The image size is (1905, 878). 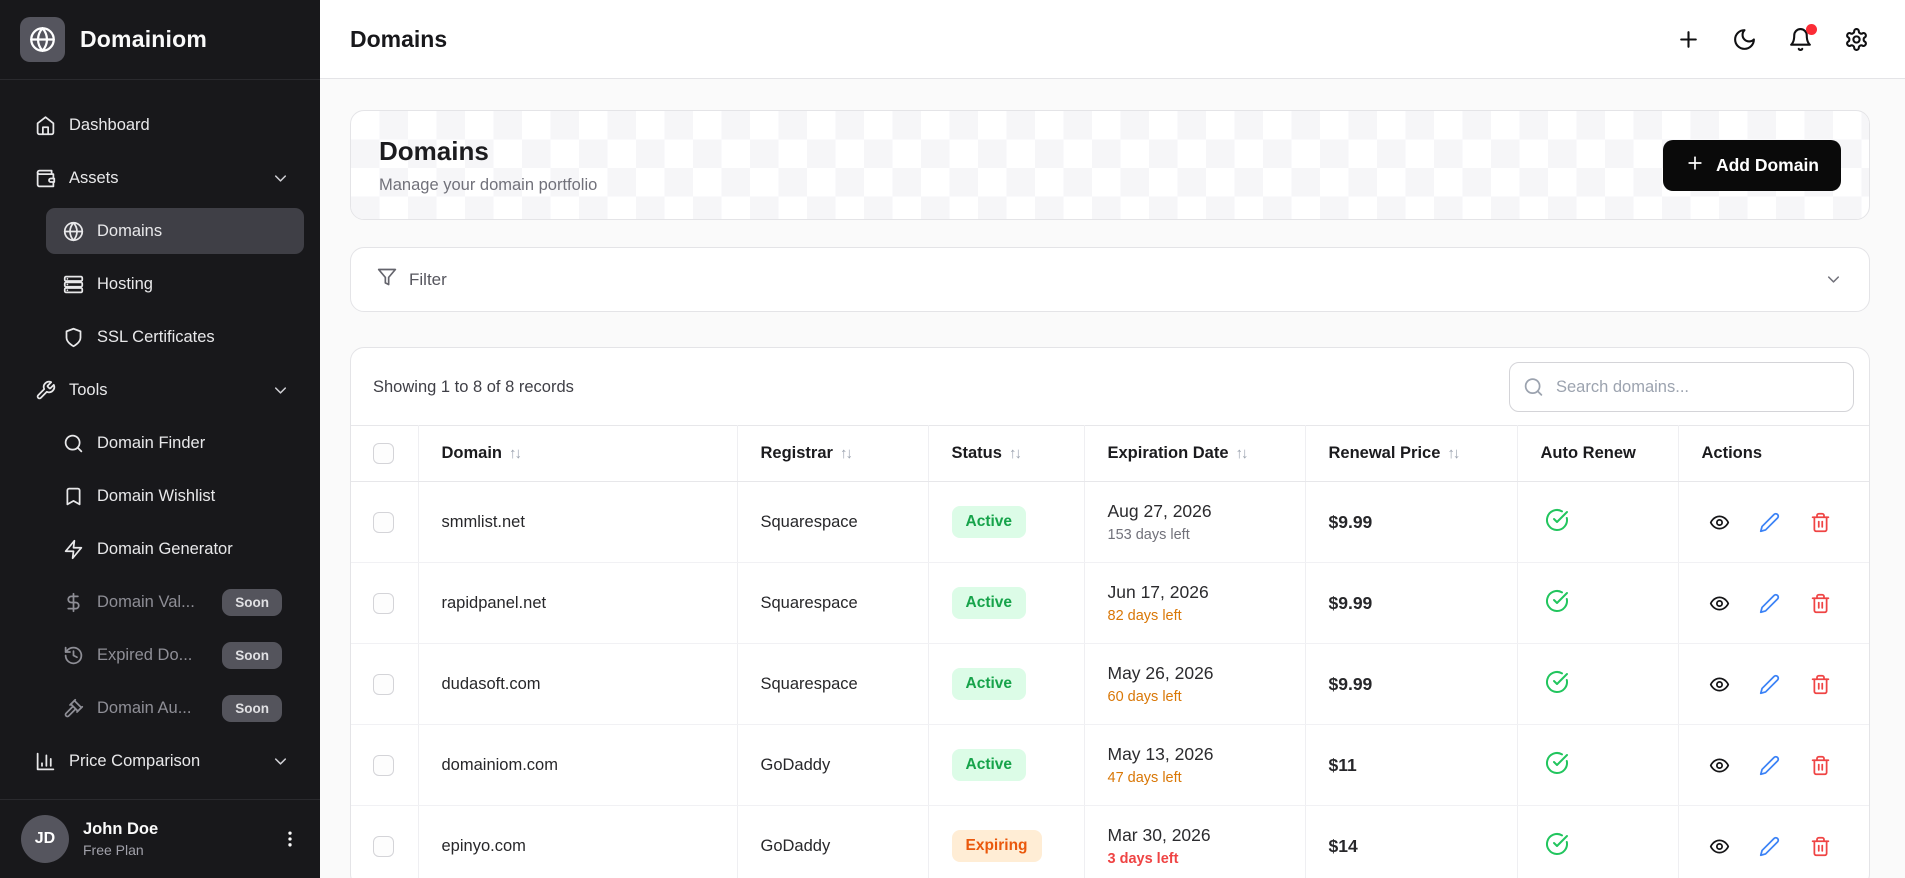 I want to click on sidebar-item-domains: Domains, so click(x=175, y=231).